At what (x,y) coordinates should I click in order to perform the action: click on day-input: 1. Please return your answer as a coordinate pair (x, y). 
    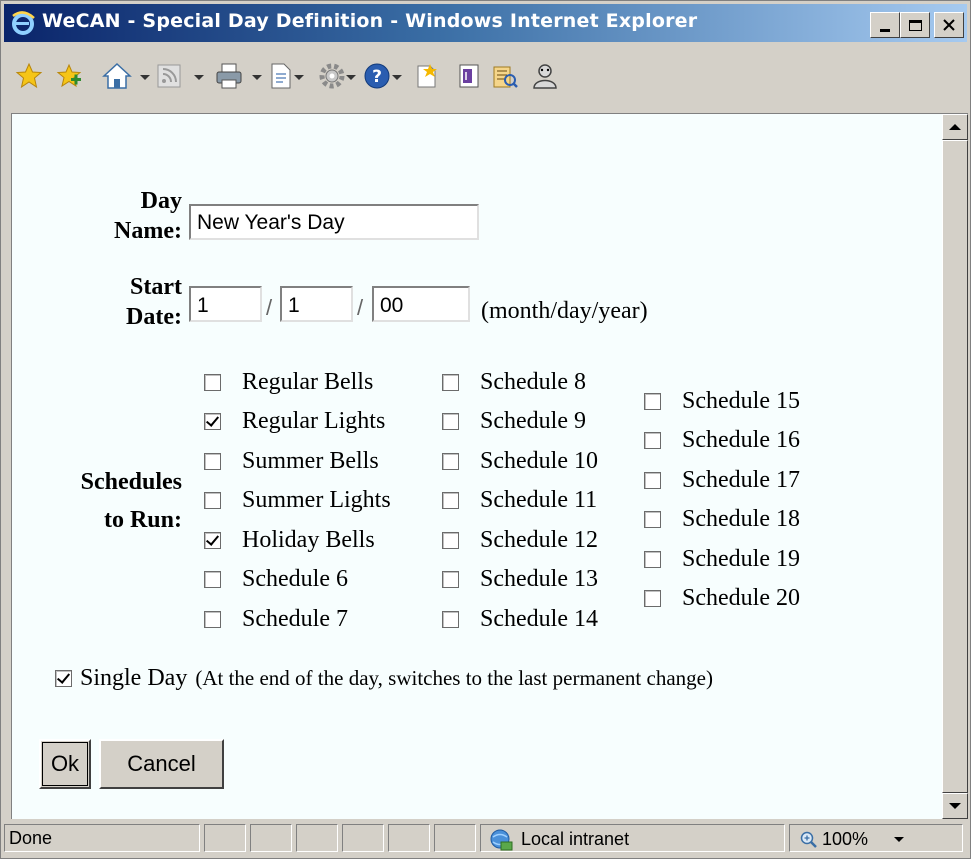
    Looking at the image, I should click on (316, 304).